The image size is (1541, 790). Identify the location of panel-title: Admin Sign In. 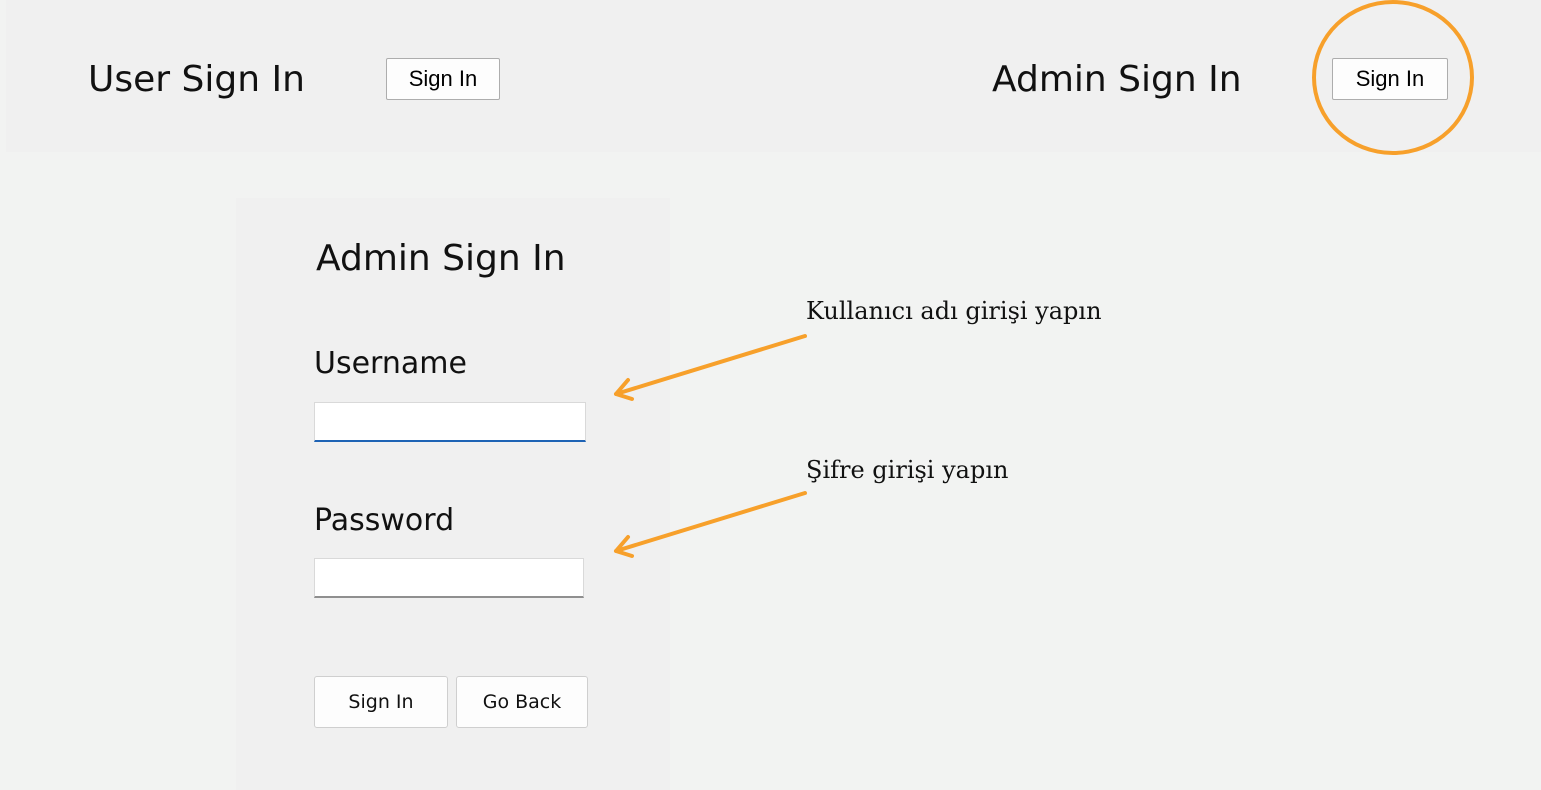
(441, 258).